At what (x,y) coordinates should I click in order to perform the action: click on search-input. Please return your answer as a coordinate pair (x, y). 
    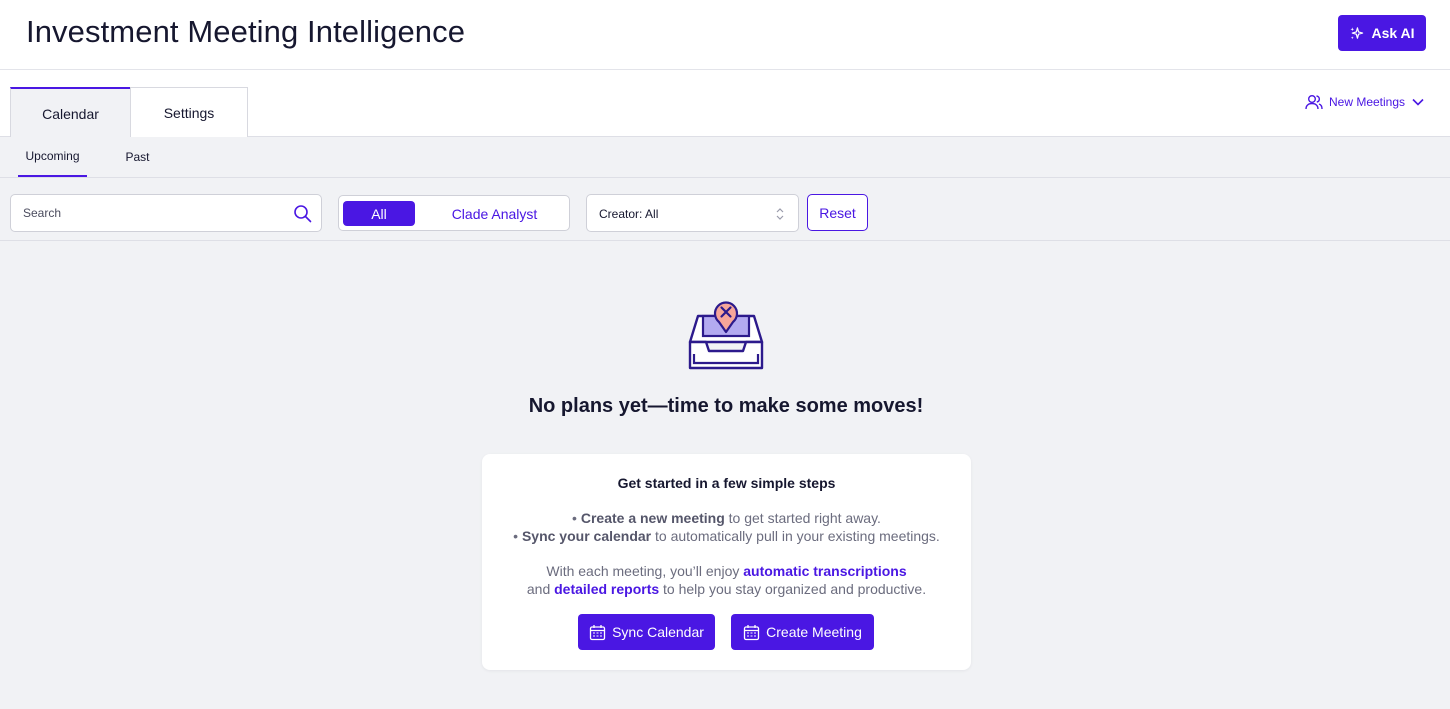
    Looking at the image, I should click on (146, 213).